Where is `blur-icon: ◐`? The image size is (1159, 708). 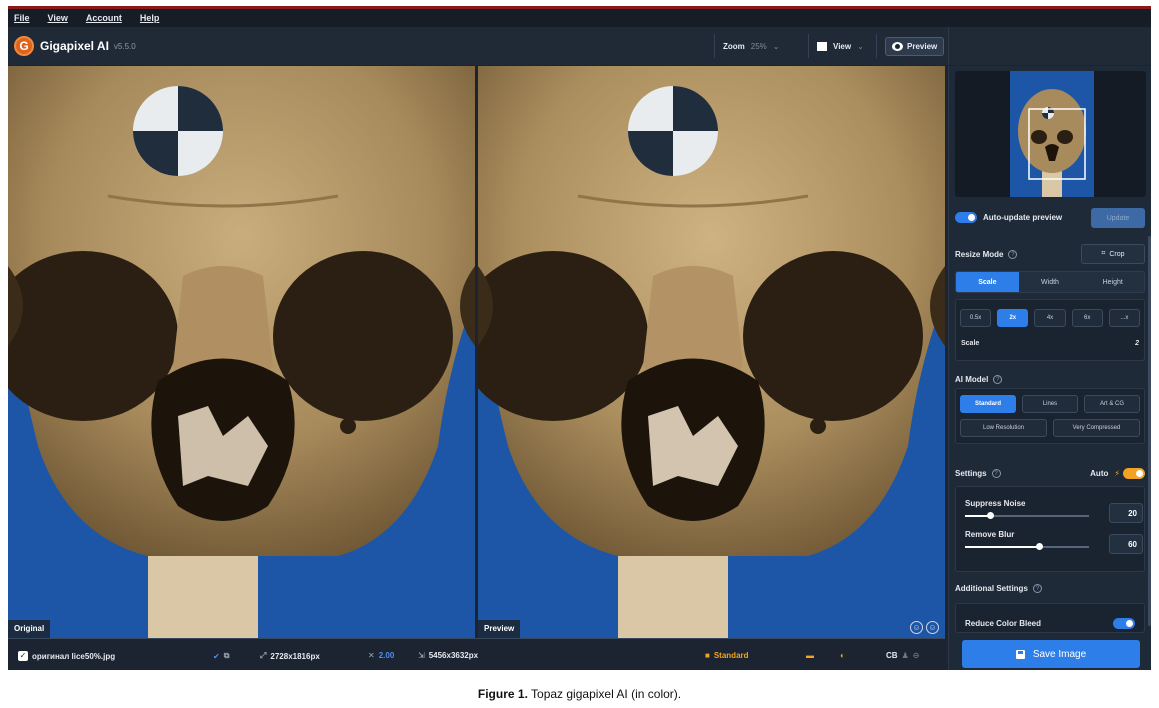 blur-icon: ◐ is located at coordinates (842, 655).